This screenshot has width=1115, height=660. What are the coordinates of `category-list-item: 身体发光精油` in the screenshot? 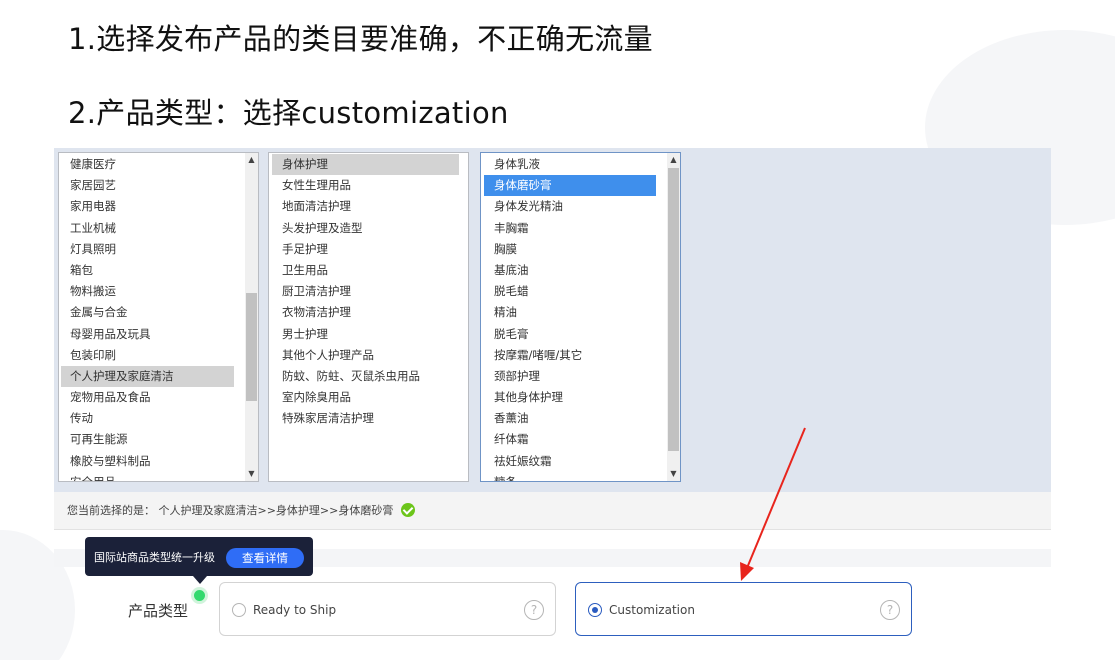 It's located at (580, 206).